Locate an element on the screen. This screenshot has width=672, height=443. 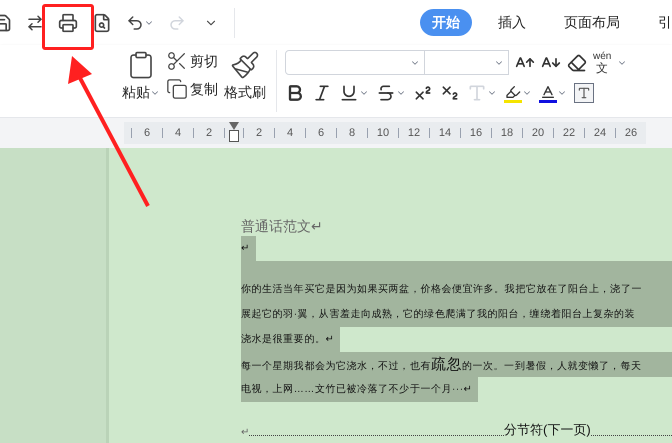
paste-button: 粘贴 is located at coordinates (136, 92).